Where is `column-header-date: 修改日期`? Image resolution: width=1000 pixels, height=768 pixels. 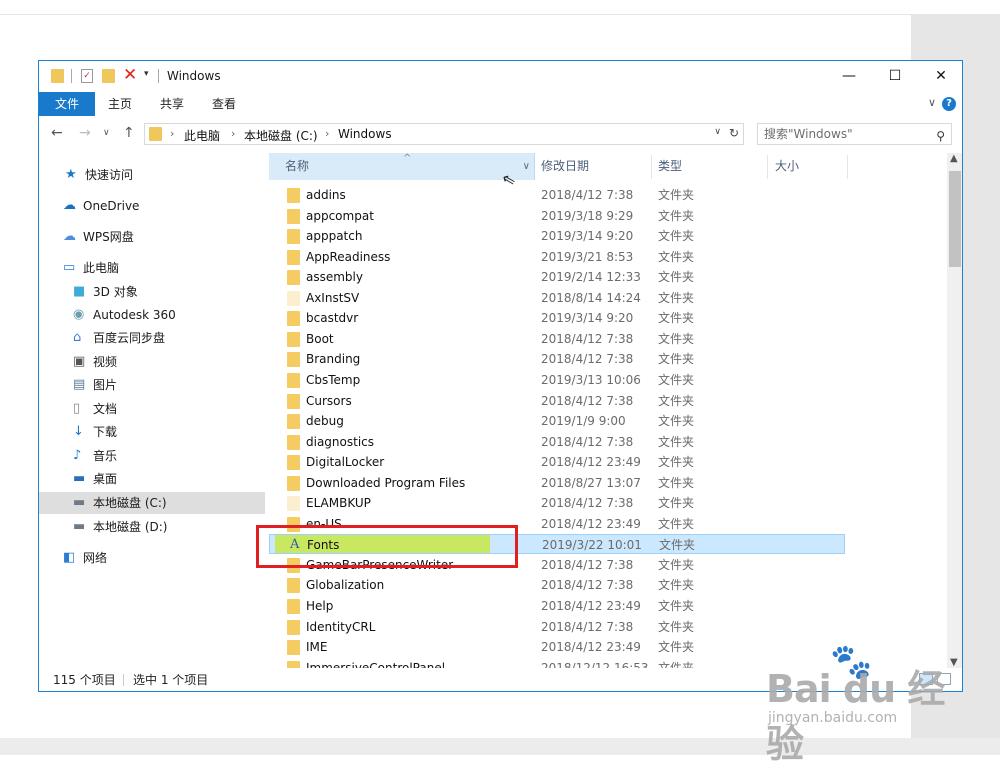
column-header-date: 修改日期 is located at coordinates (565, 166).